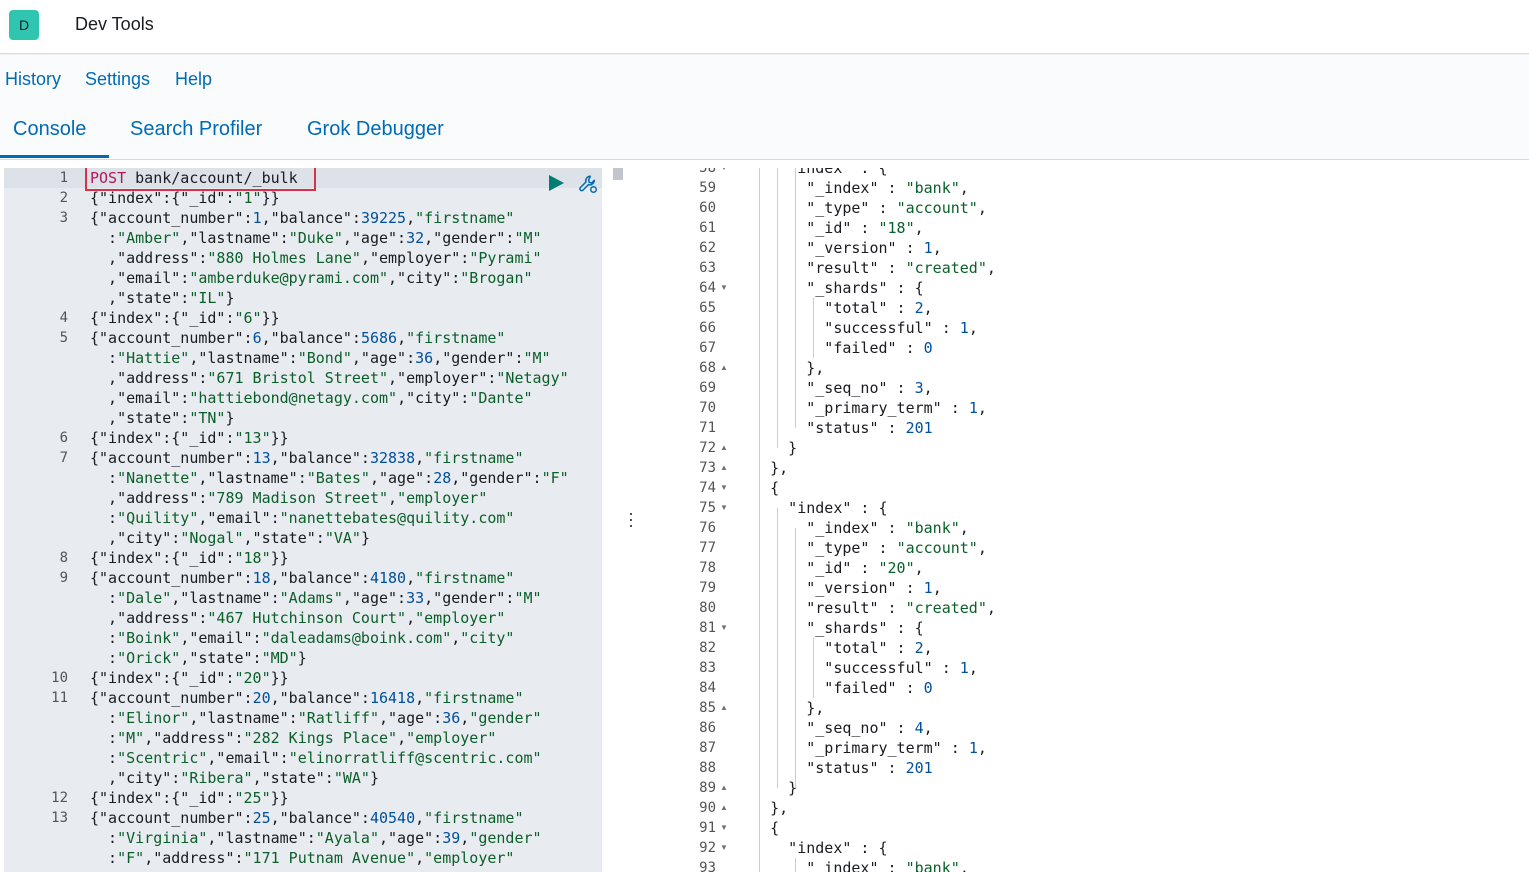 This screenshot has height=872, width=1529. What do you see at coordinates (851, 528) in the screenshot?
I see `output-line: "_index" : "bank",` at bounding box center [851, 528].